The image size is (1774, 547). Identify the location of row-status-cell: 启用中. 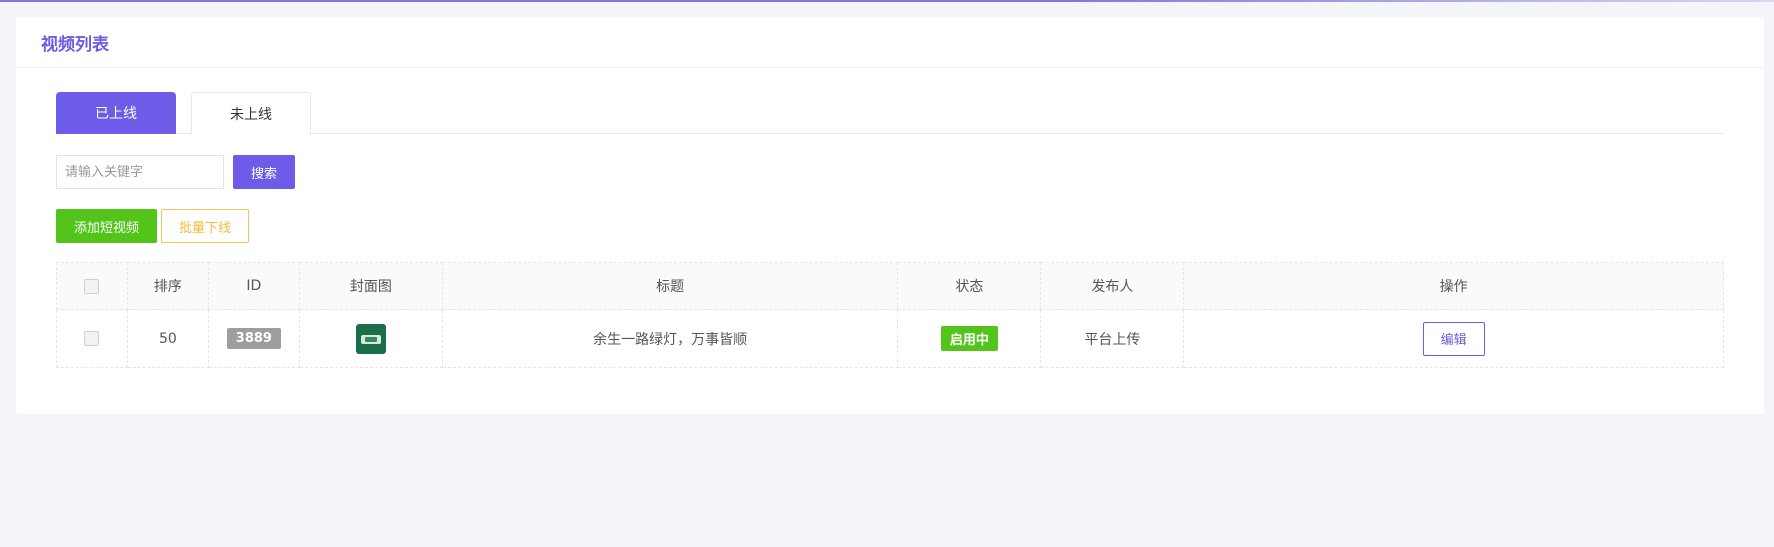
(969, 338).